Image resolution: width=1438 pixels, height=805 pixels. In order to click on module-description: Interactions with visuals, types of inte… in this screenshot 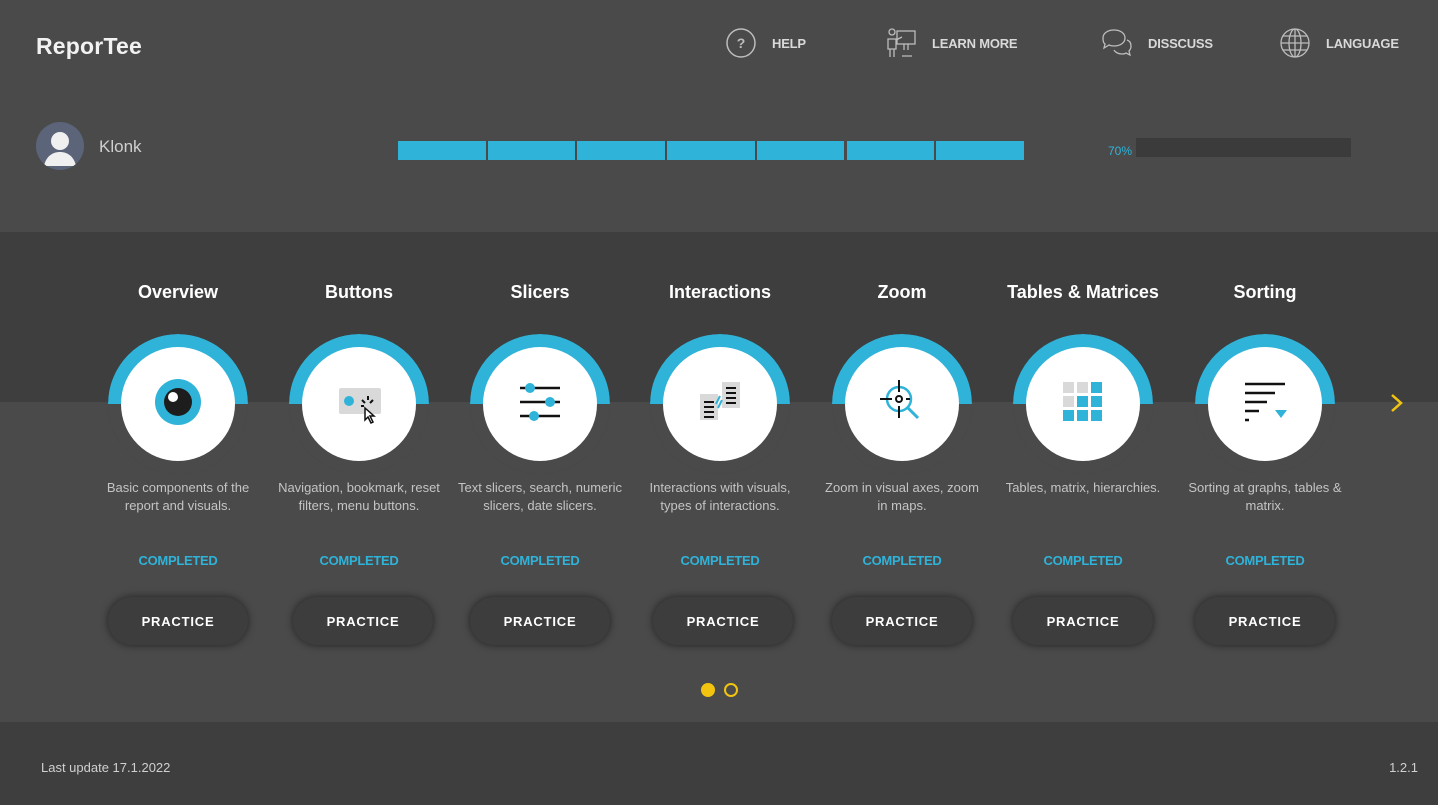, I will do `click(720, 496)`.